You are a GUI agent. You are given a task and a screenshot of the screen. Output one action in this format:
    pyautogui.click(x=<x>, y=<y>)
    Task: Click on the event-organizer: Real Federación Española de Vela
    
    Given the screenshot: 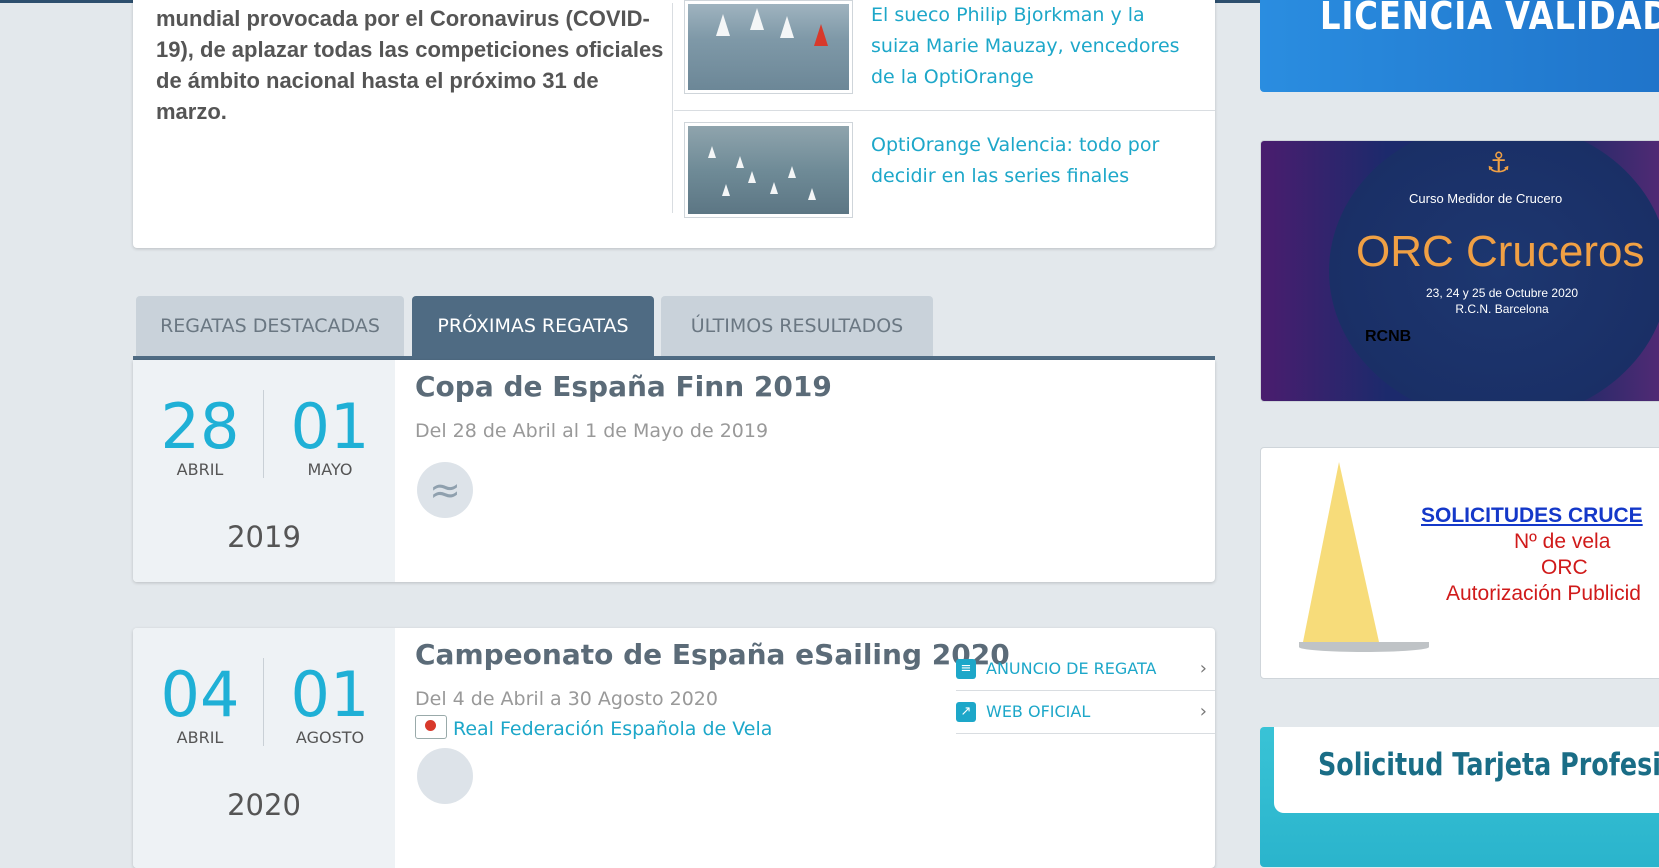 What is the action you would take?
    pyautogui.click(x=593, y=727)
    